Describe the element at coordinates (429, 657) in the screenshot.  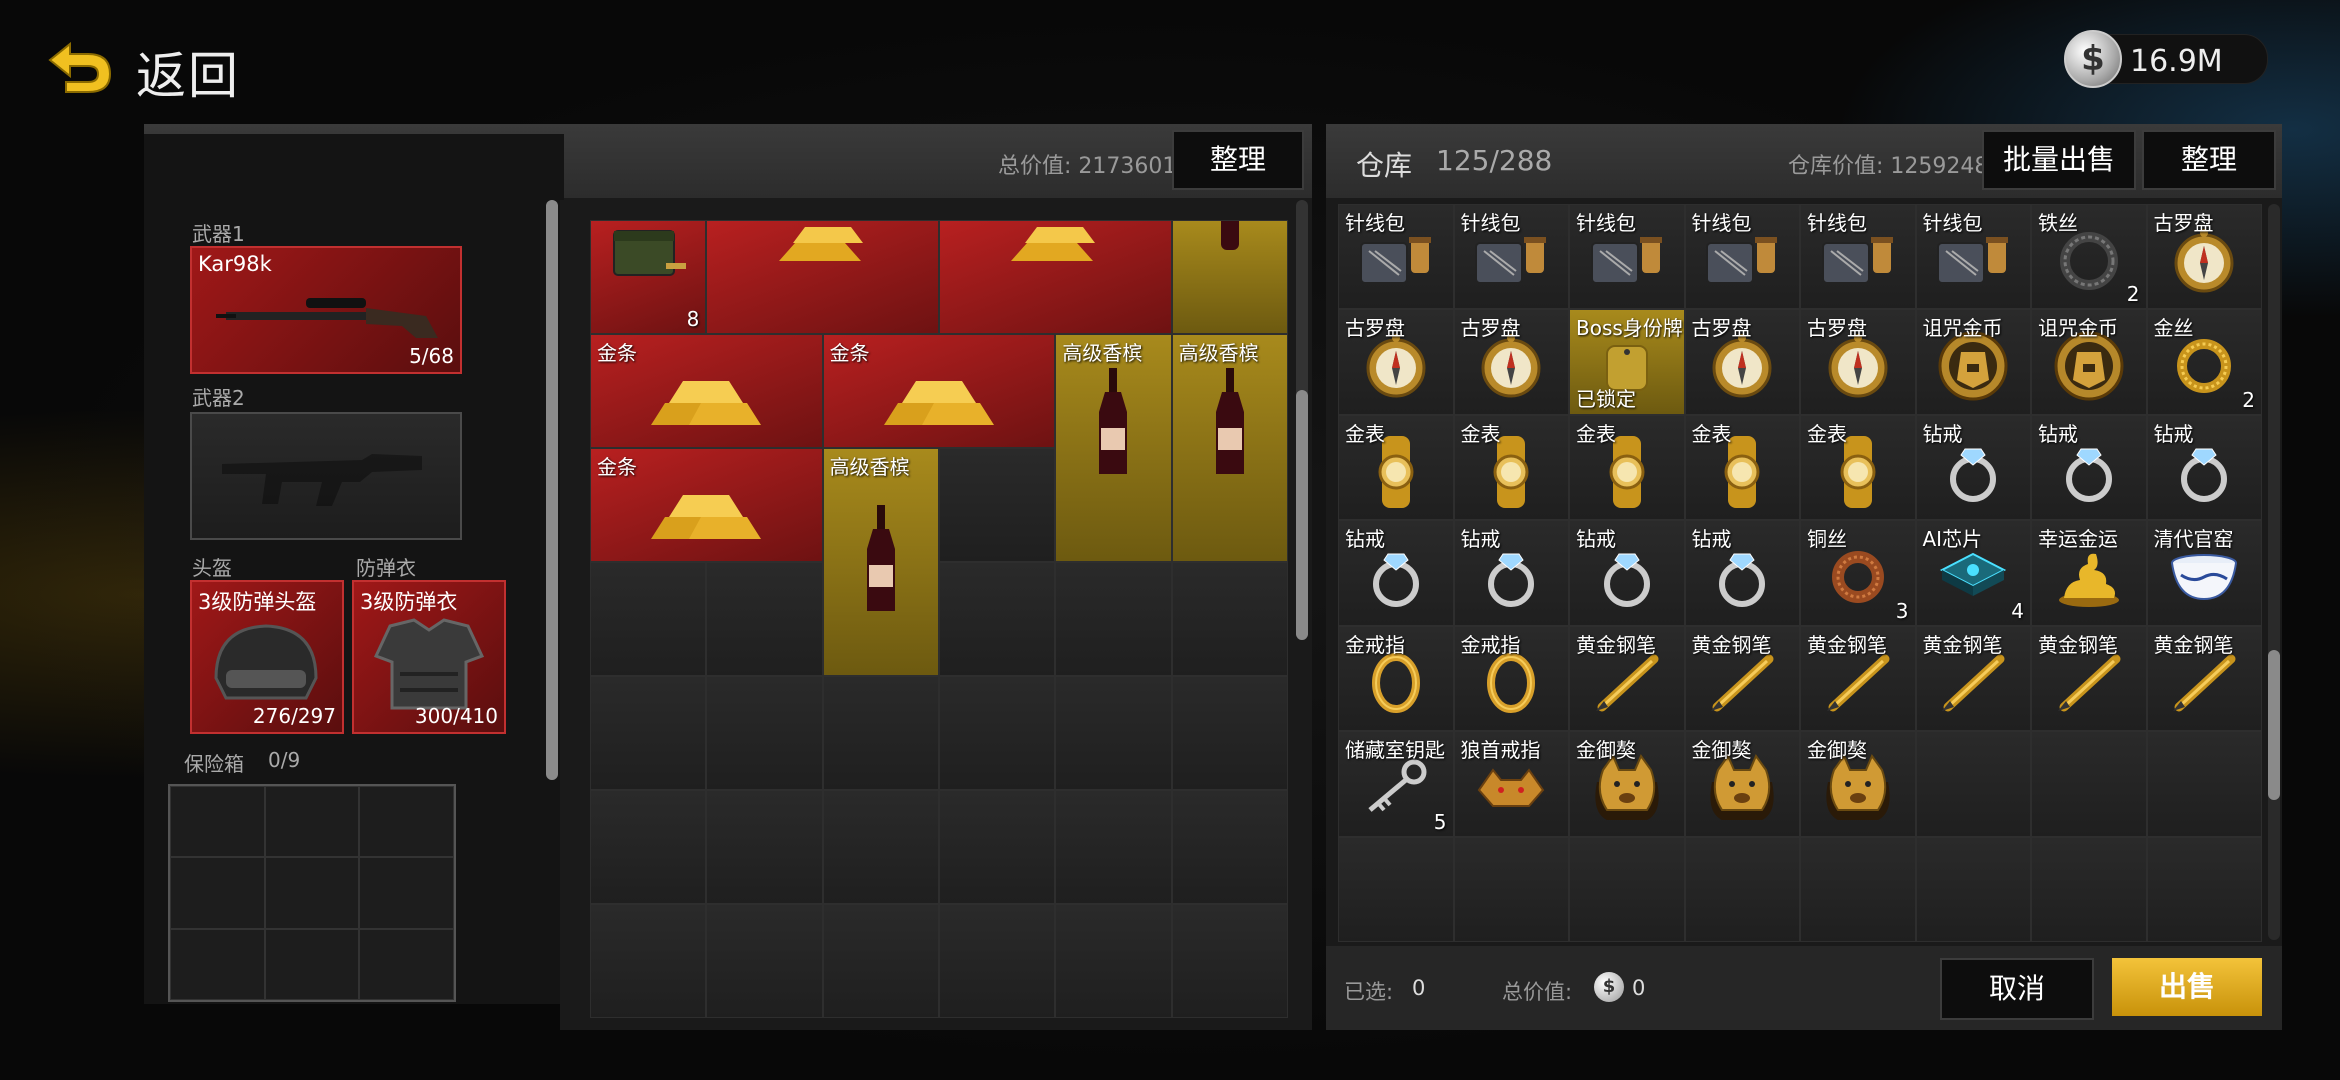
I see `armor-slot: 3级防弹衣 300/410` at that location.